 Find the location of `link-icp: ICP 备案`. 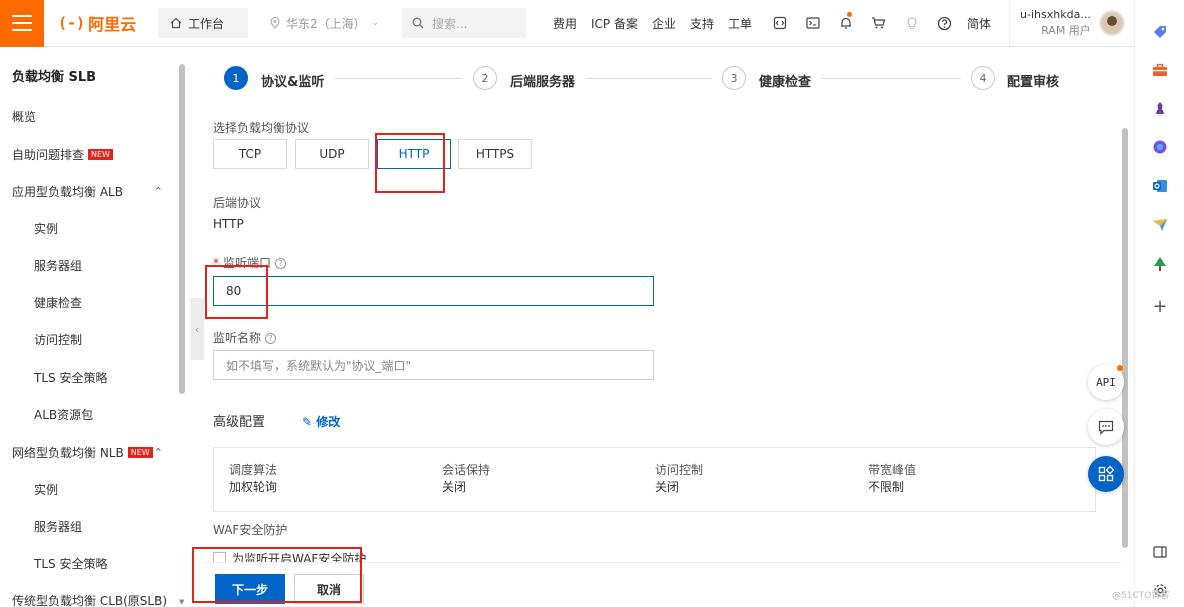

link-icp: ICP 备案 is located at coordinates (614, 23).